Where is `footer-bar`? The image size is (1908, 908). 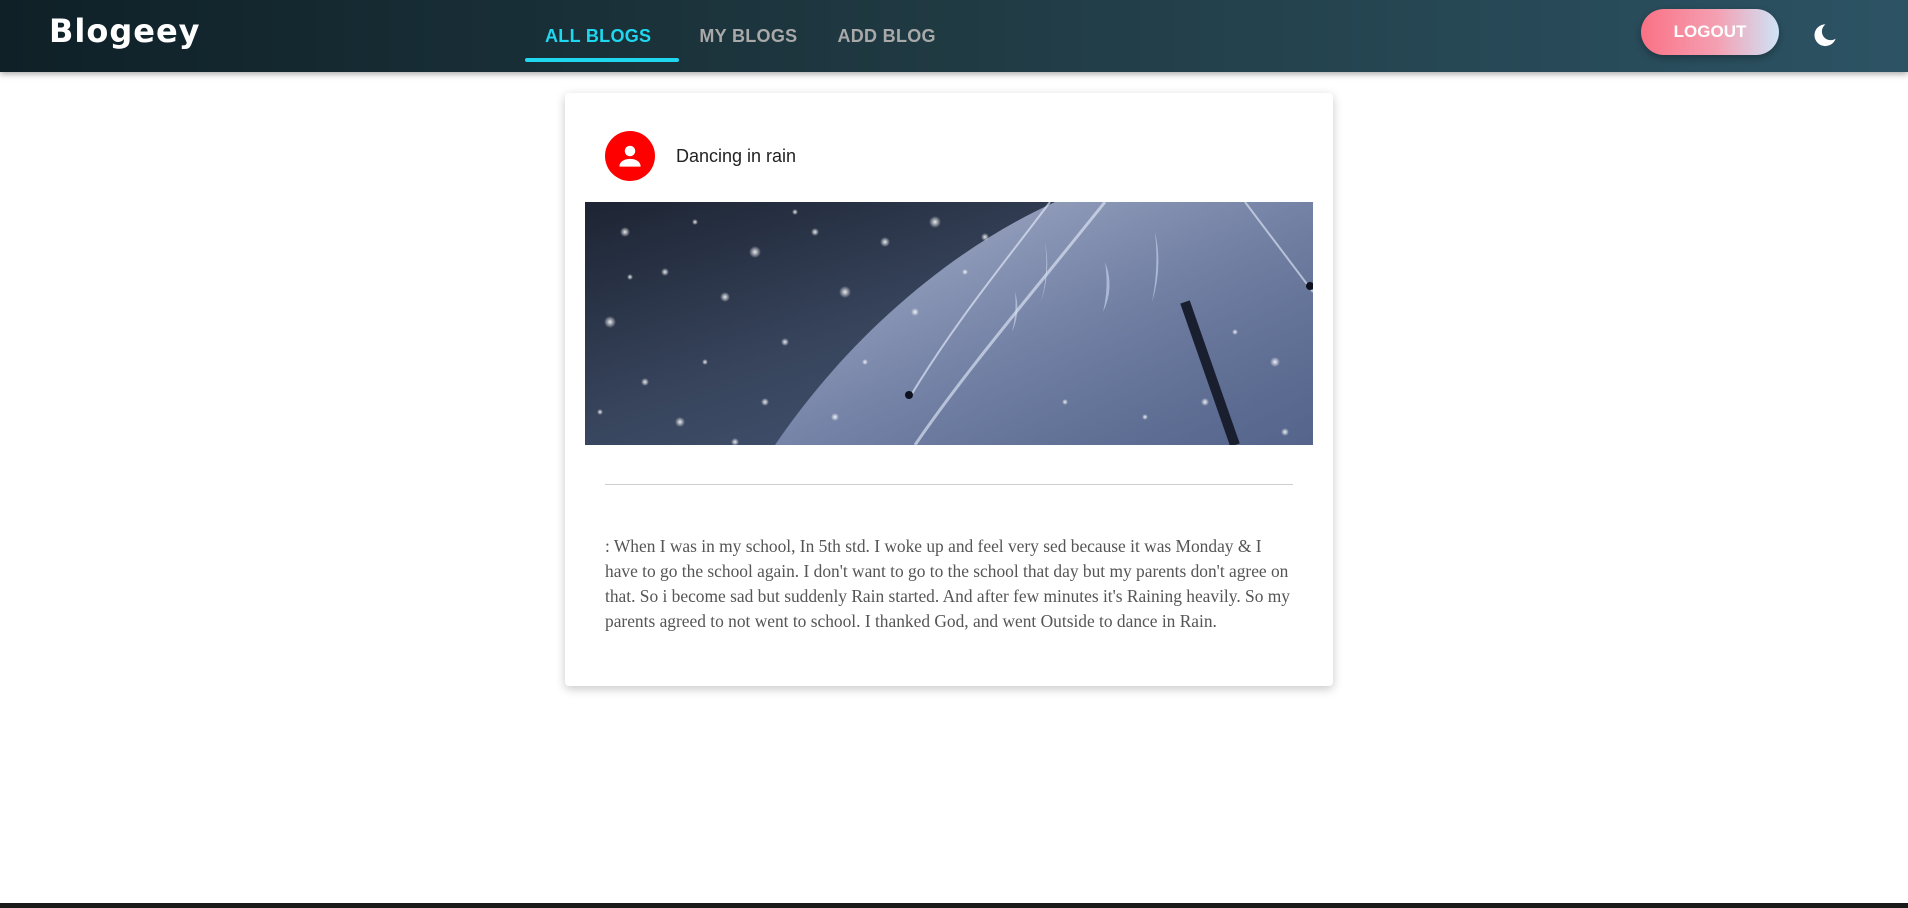
footer-bar is located at coordinates (954, 905).